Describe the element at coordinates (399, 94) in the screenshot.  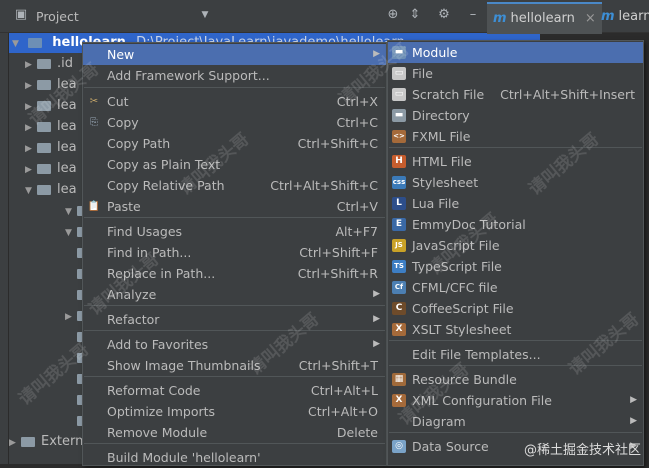
I see `scratch-file-icon: ▭` at that location.